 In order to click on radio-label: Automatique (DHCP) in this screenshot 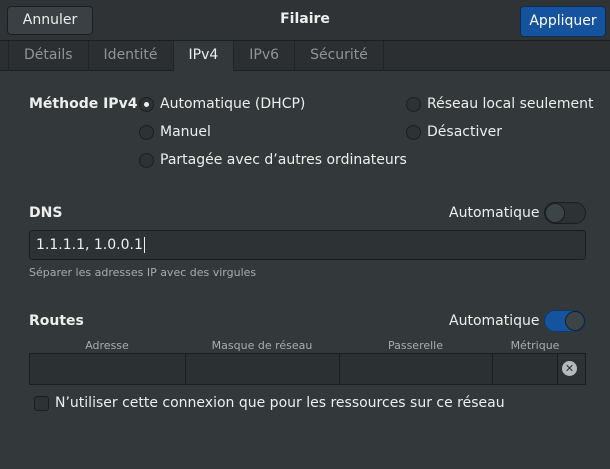, I will do `click(233, 104)`.